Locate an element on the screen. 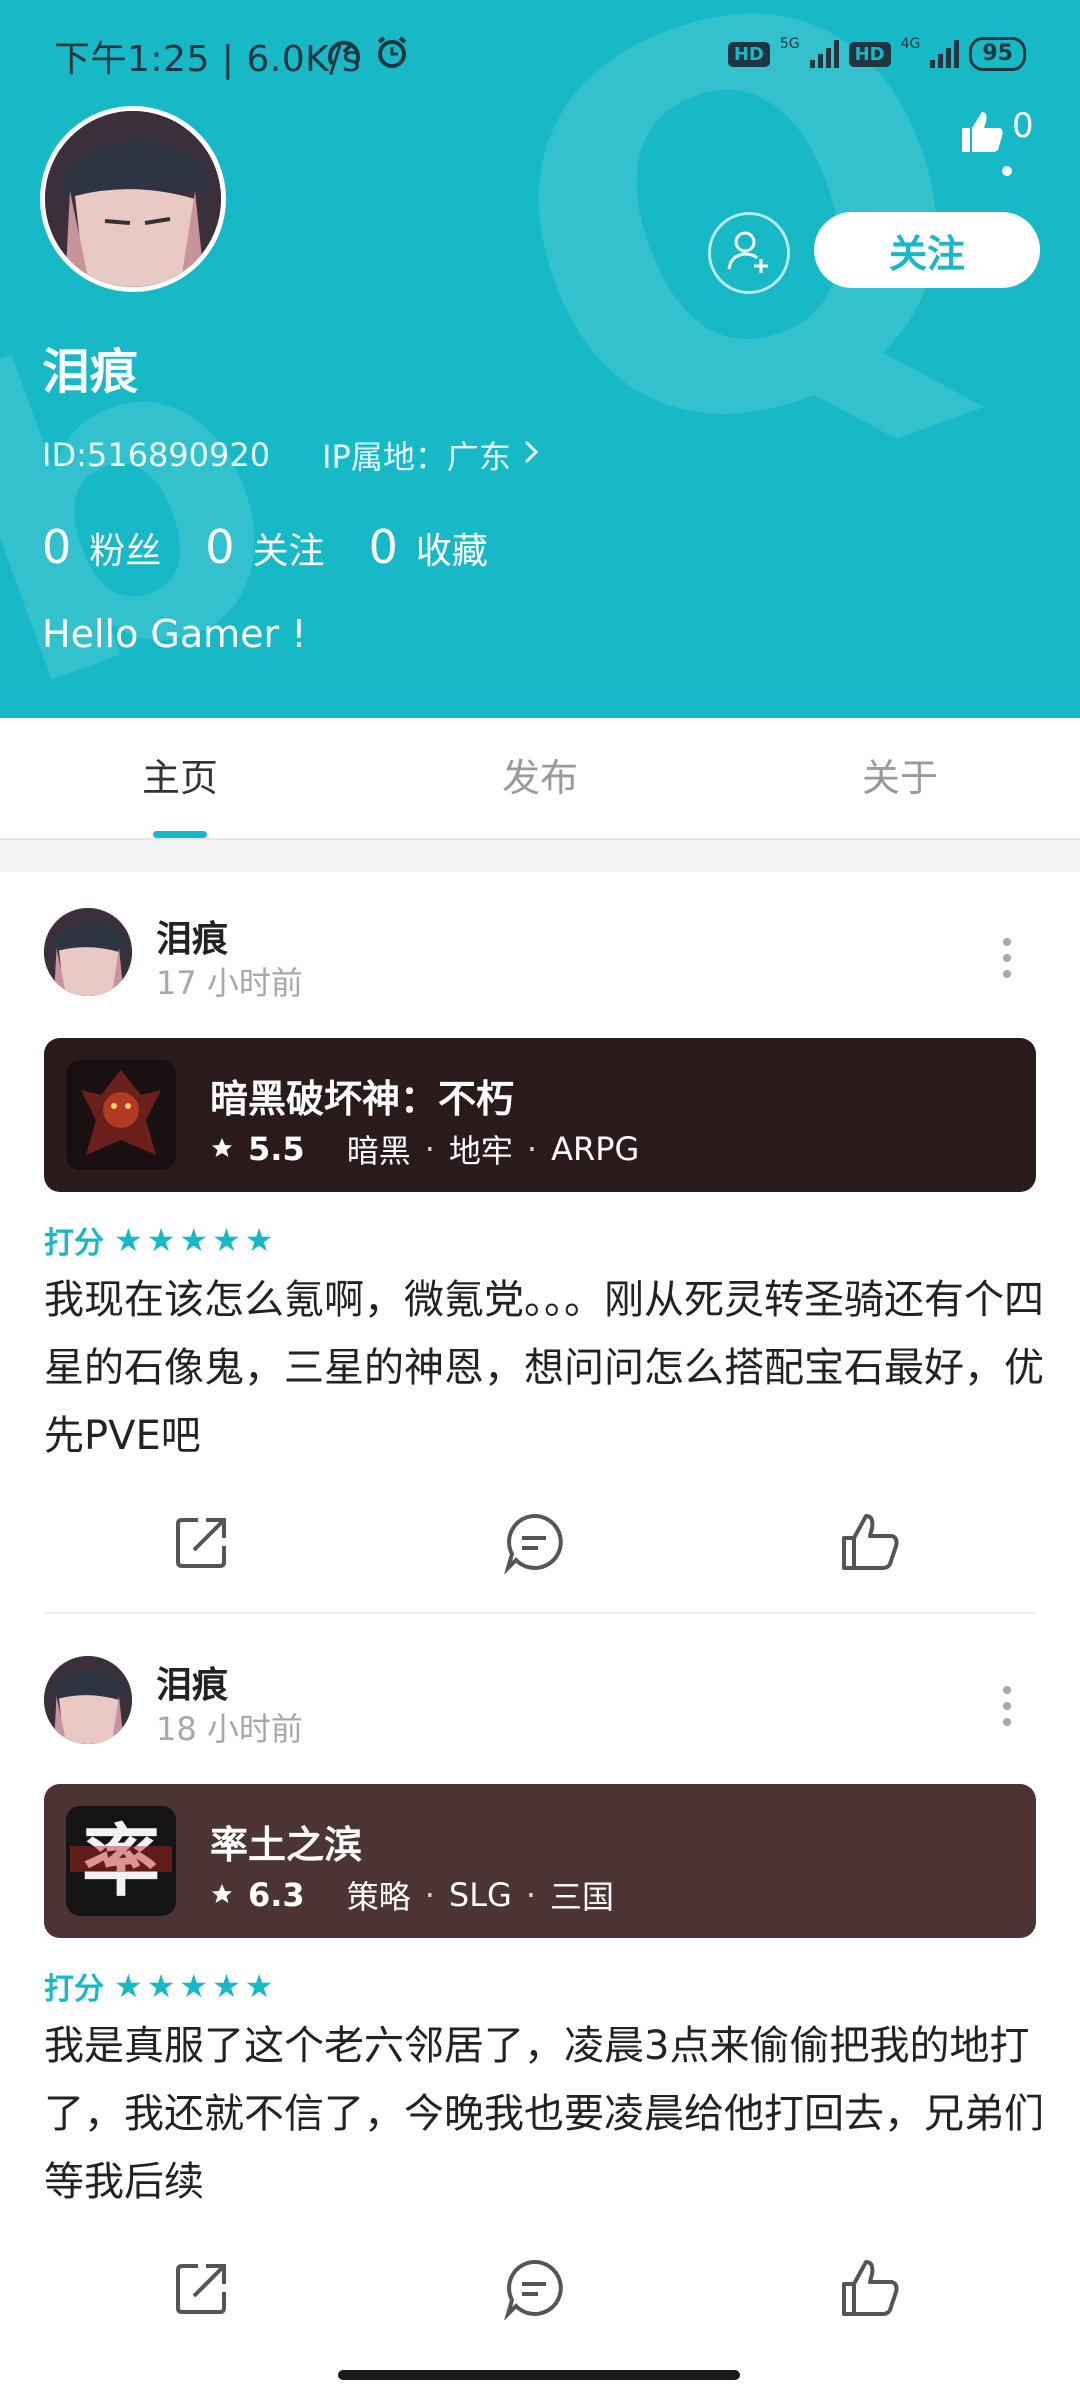 This screenshot has width=1080, height=2400. follow-button: 关注 is located at coordinates (927, 250).